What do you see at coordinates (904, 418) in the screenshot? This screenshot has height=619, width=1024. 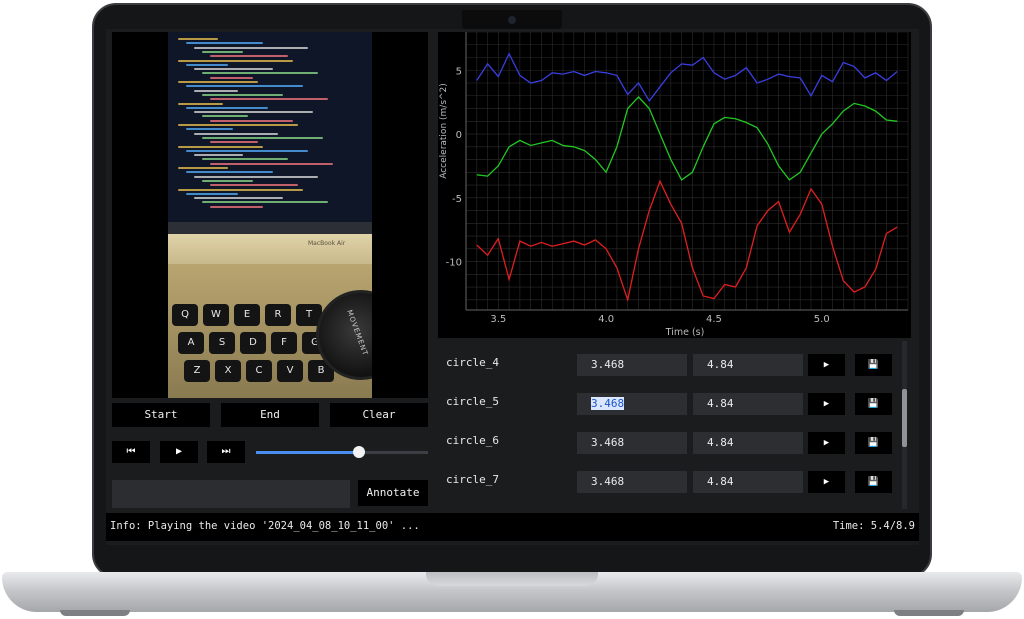 I see `scrollbar-thumb` at bounding box center [904, 418].